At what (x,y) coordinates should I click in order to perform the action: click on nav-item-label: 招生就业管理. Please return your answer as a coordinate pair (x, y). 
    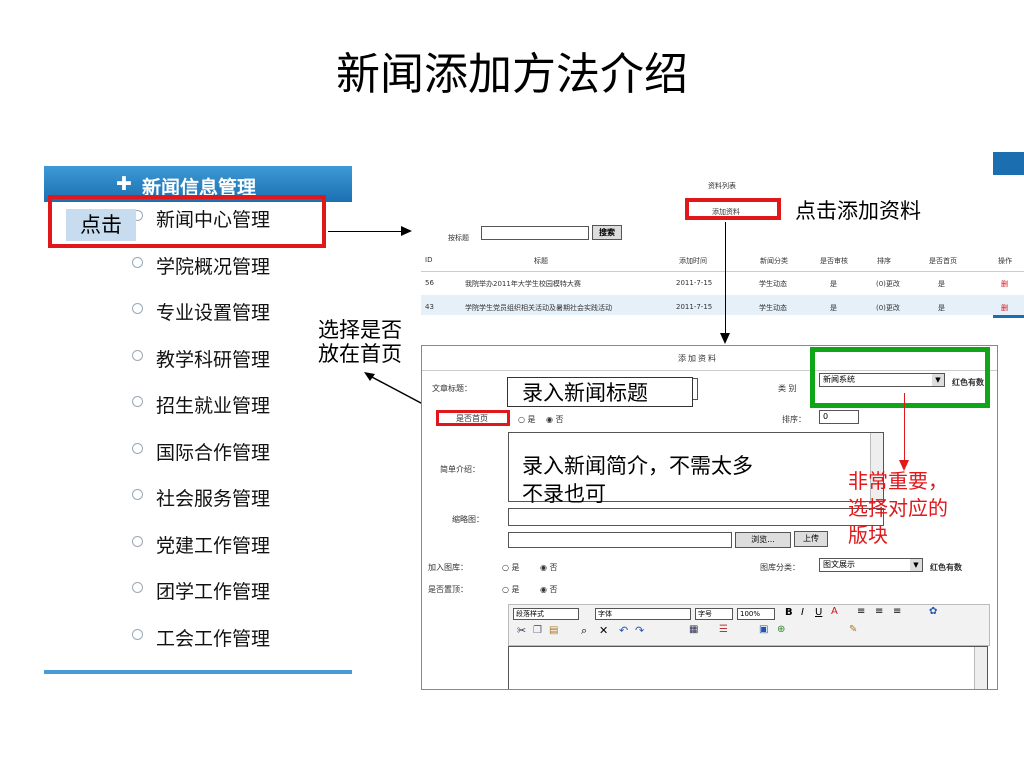
    Looking at the image, I should click on (213, 406).